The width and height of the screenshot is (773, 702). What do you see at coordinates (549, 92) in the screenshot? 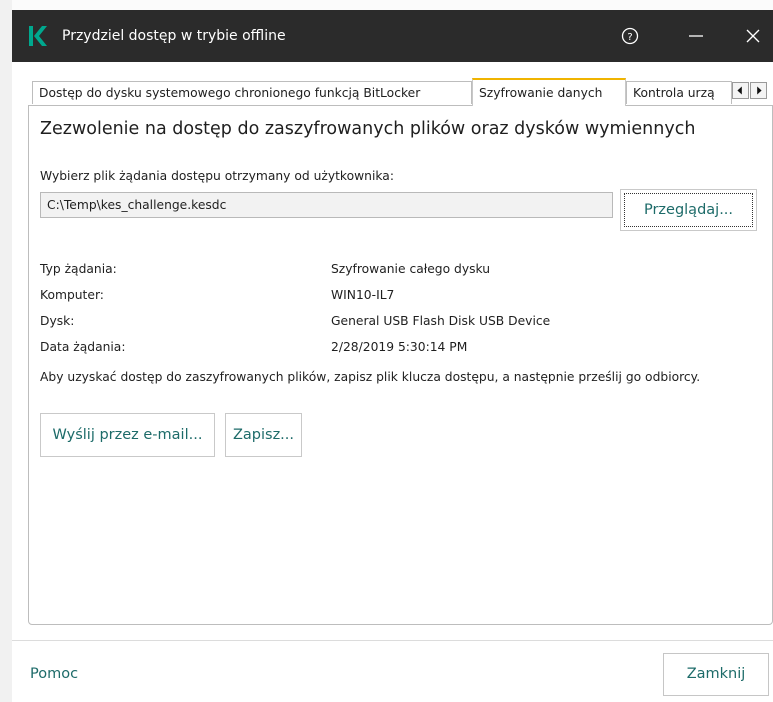
I see `tab-data-encryption: Szyfrowanie danych` at bounding box center [549, 92].